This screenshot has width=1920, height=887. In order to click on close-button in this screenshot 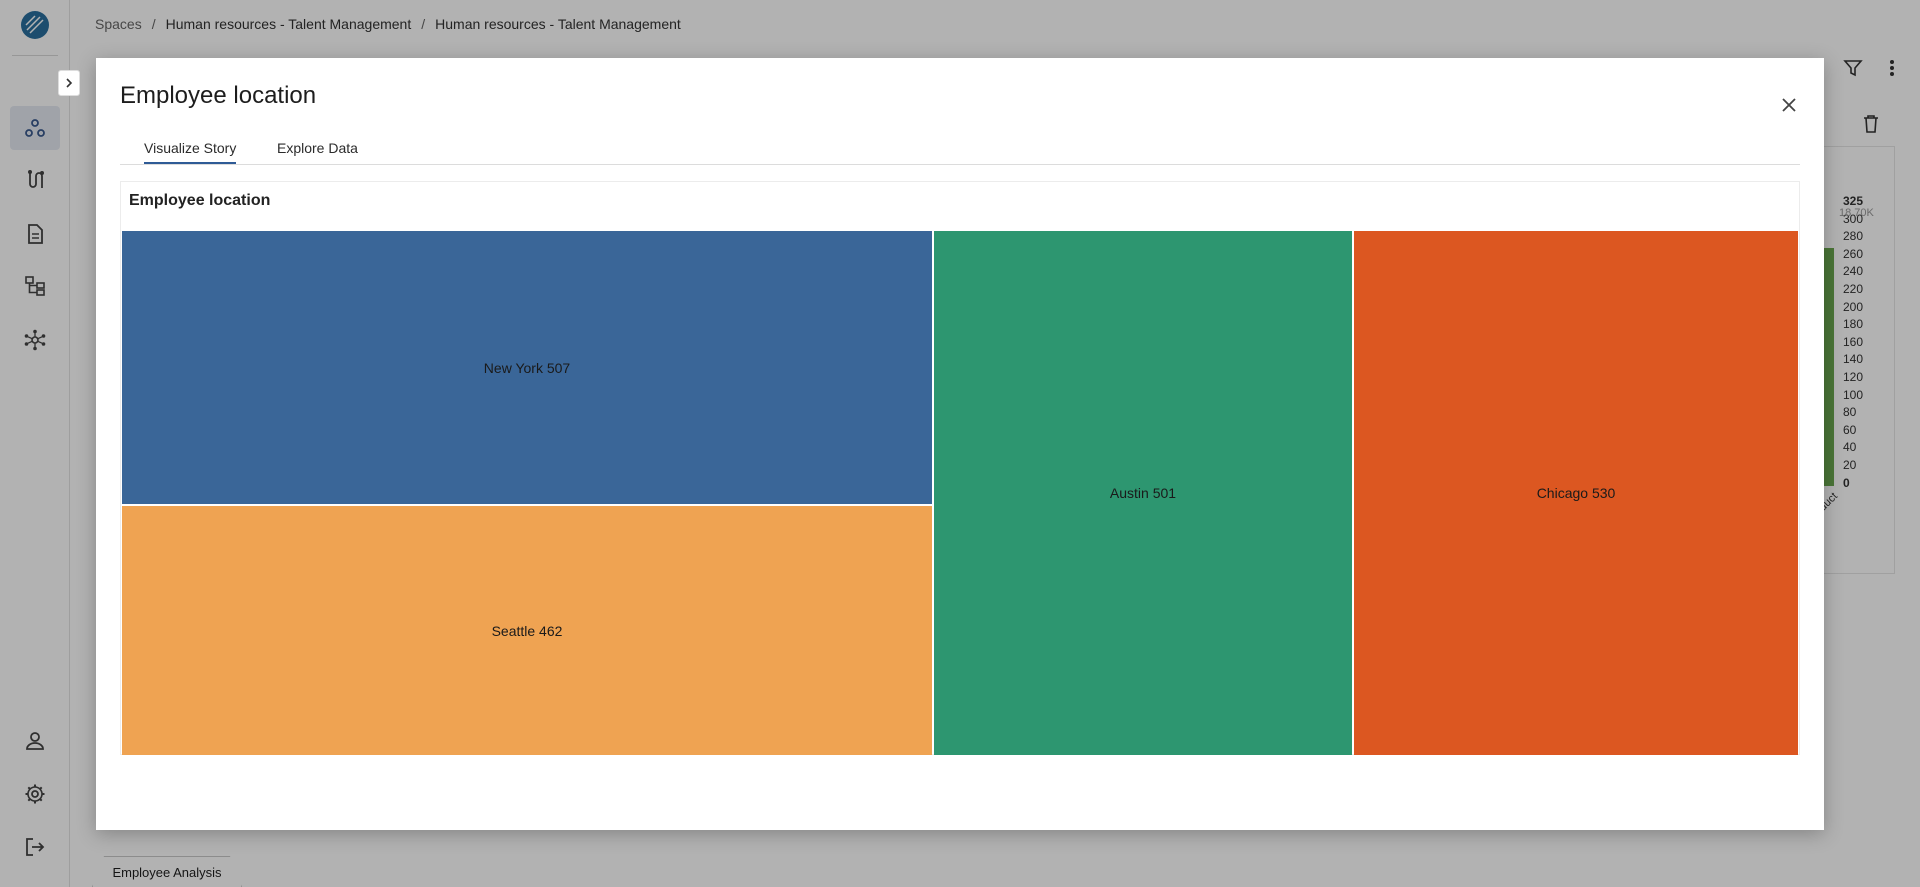, I will do `click(1789, 105)`.